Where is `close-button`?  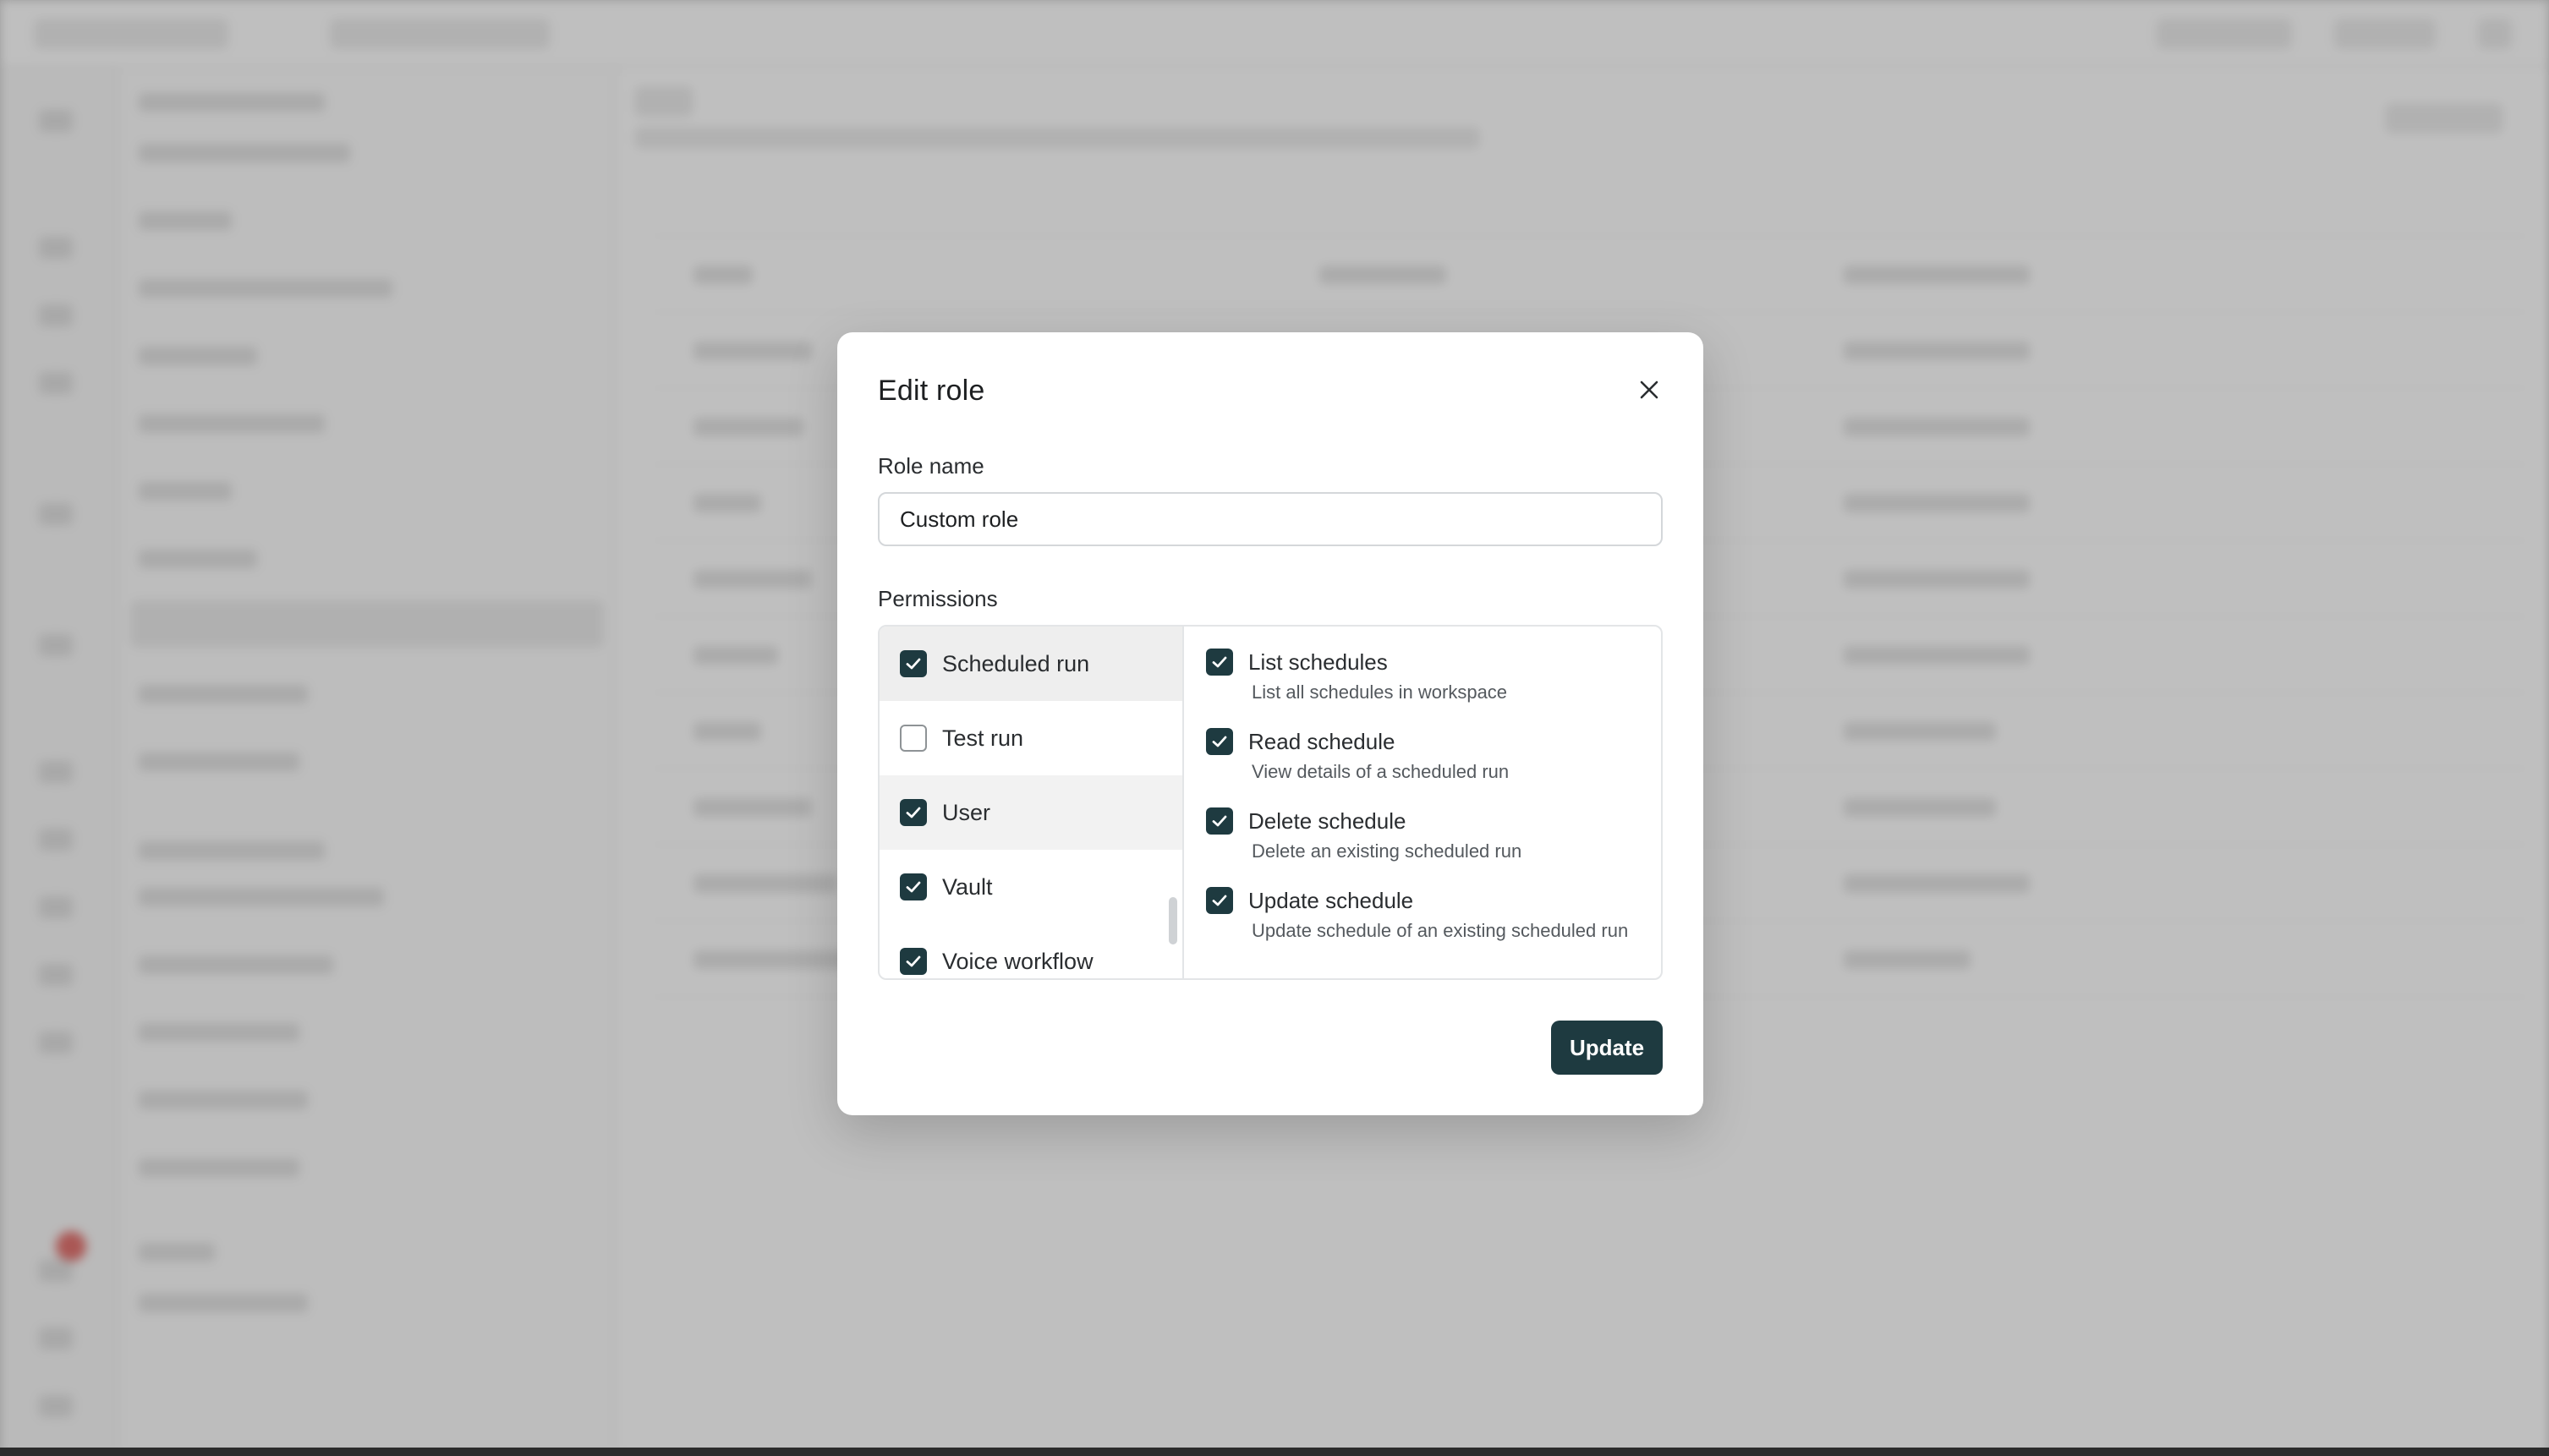 close-button is located at coordinates (1649, 390).